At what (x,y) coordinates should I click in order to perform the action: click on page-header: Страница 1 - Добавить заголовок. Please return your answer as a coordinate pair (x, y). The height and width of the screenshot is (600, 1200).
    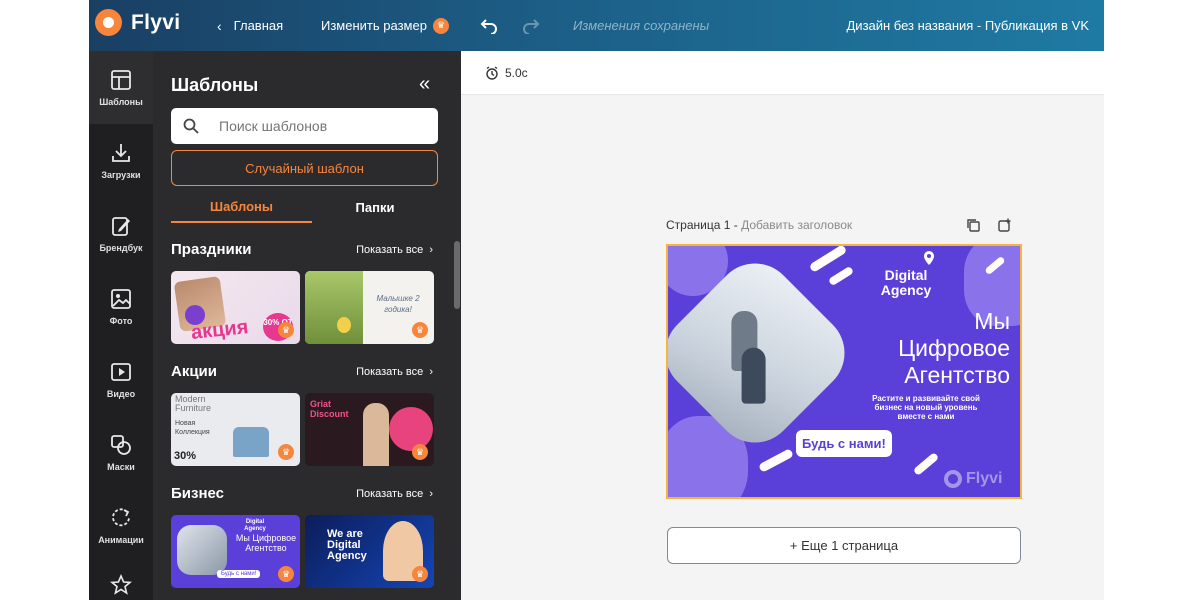
    Looking at the image, I should click on (759, 225).